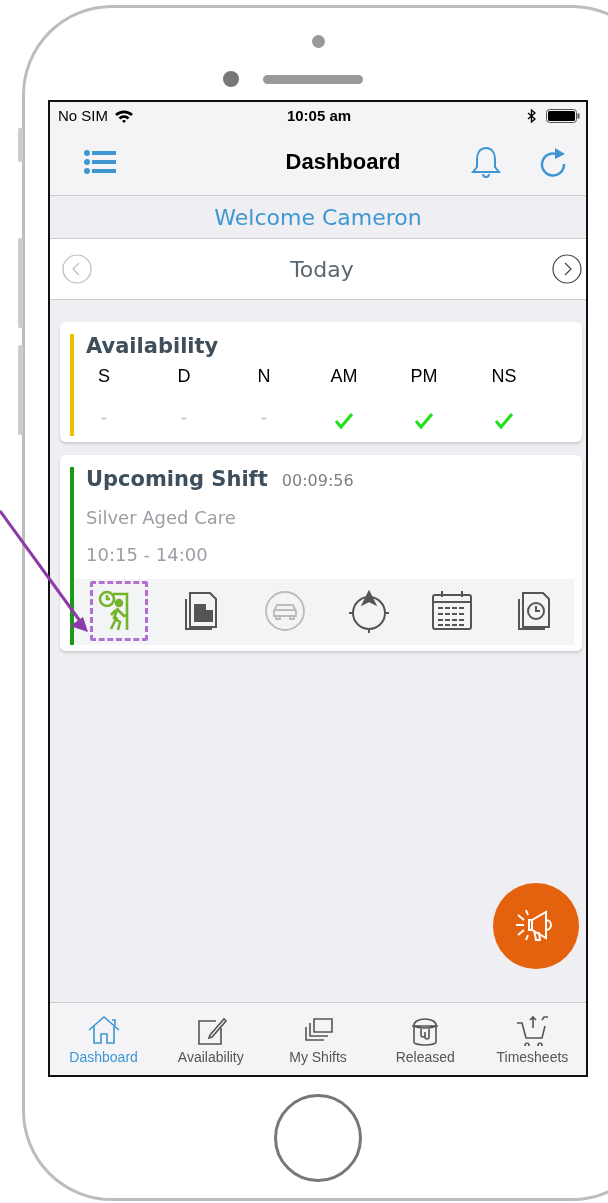  What do you see at coordinates (424, 377) in the screenshot?
I see `shift-type-label: PM` at bounding box center [424, 377].